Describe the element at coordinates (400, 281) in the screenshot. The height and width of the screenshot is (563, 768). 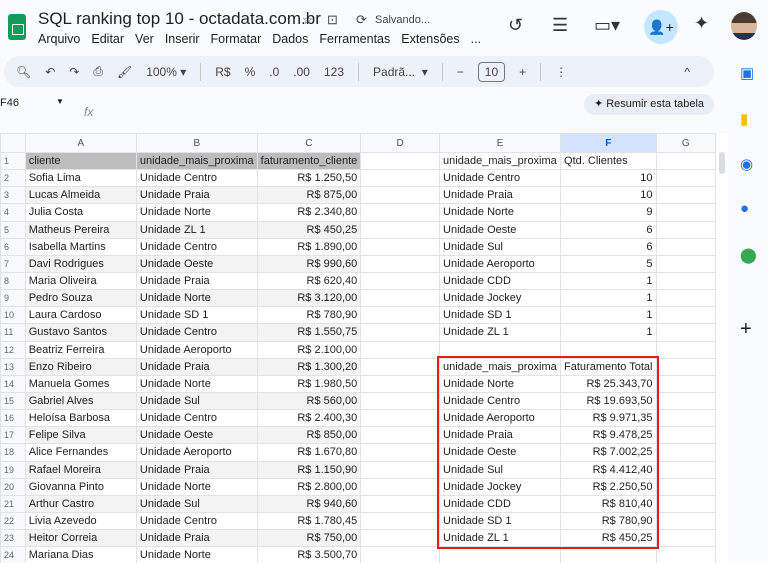
I see `cell-D8` at that location.